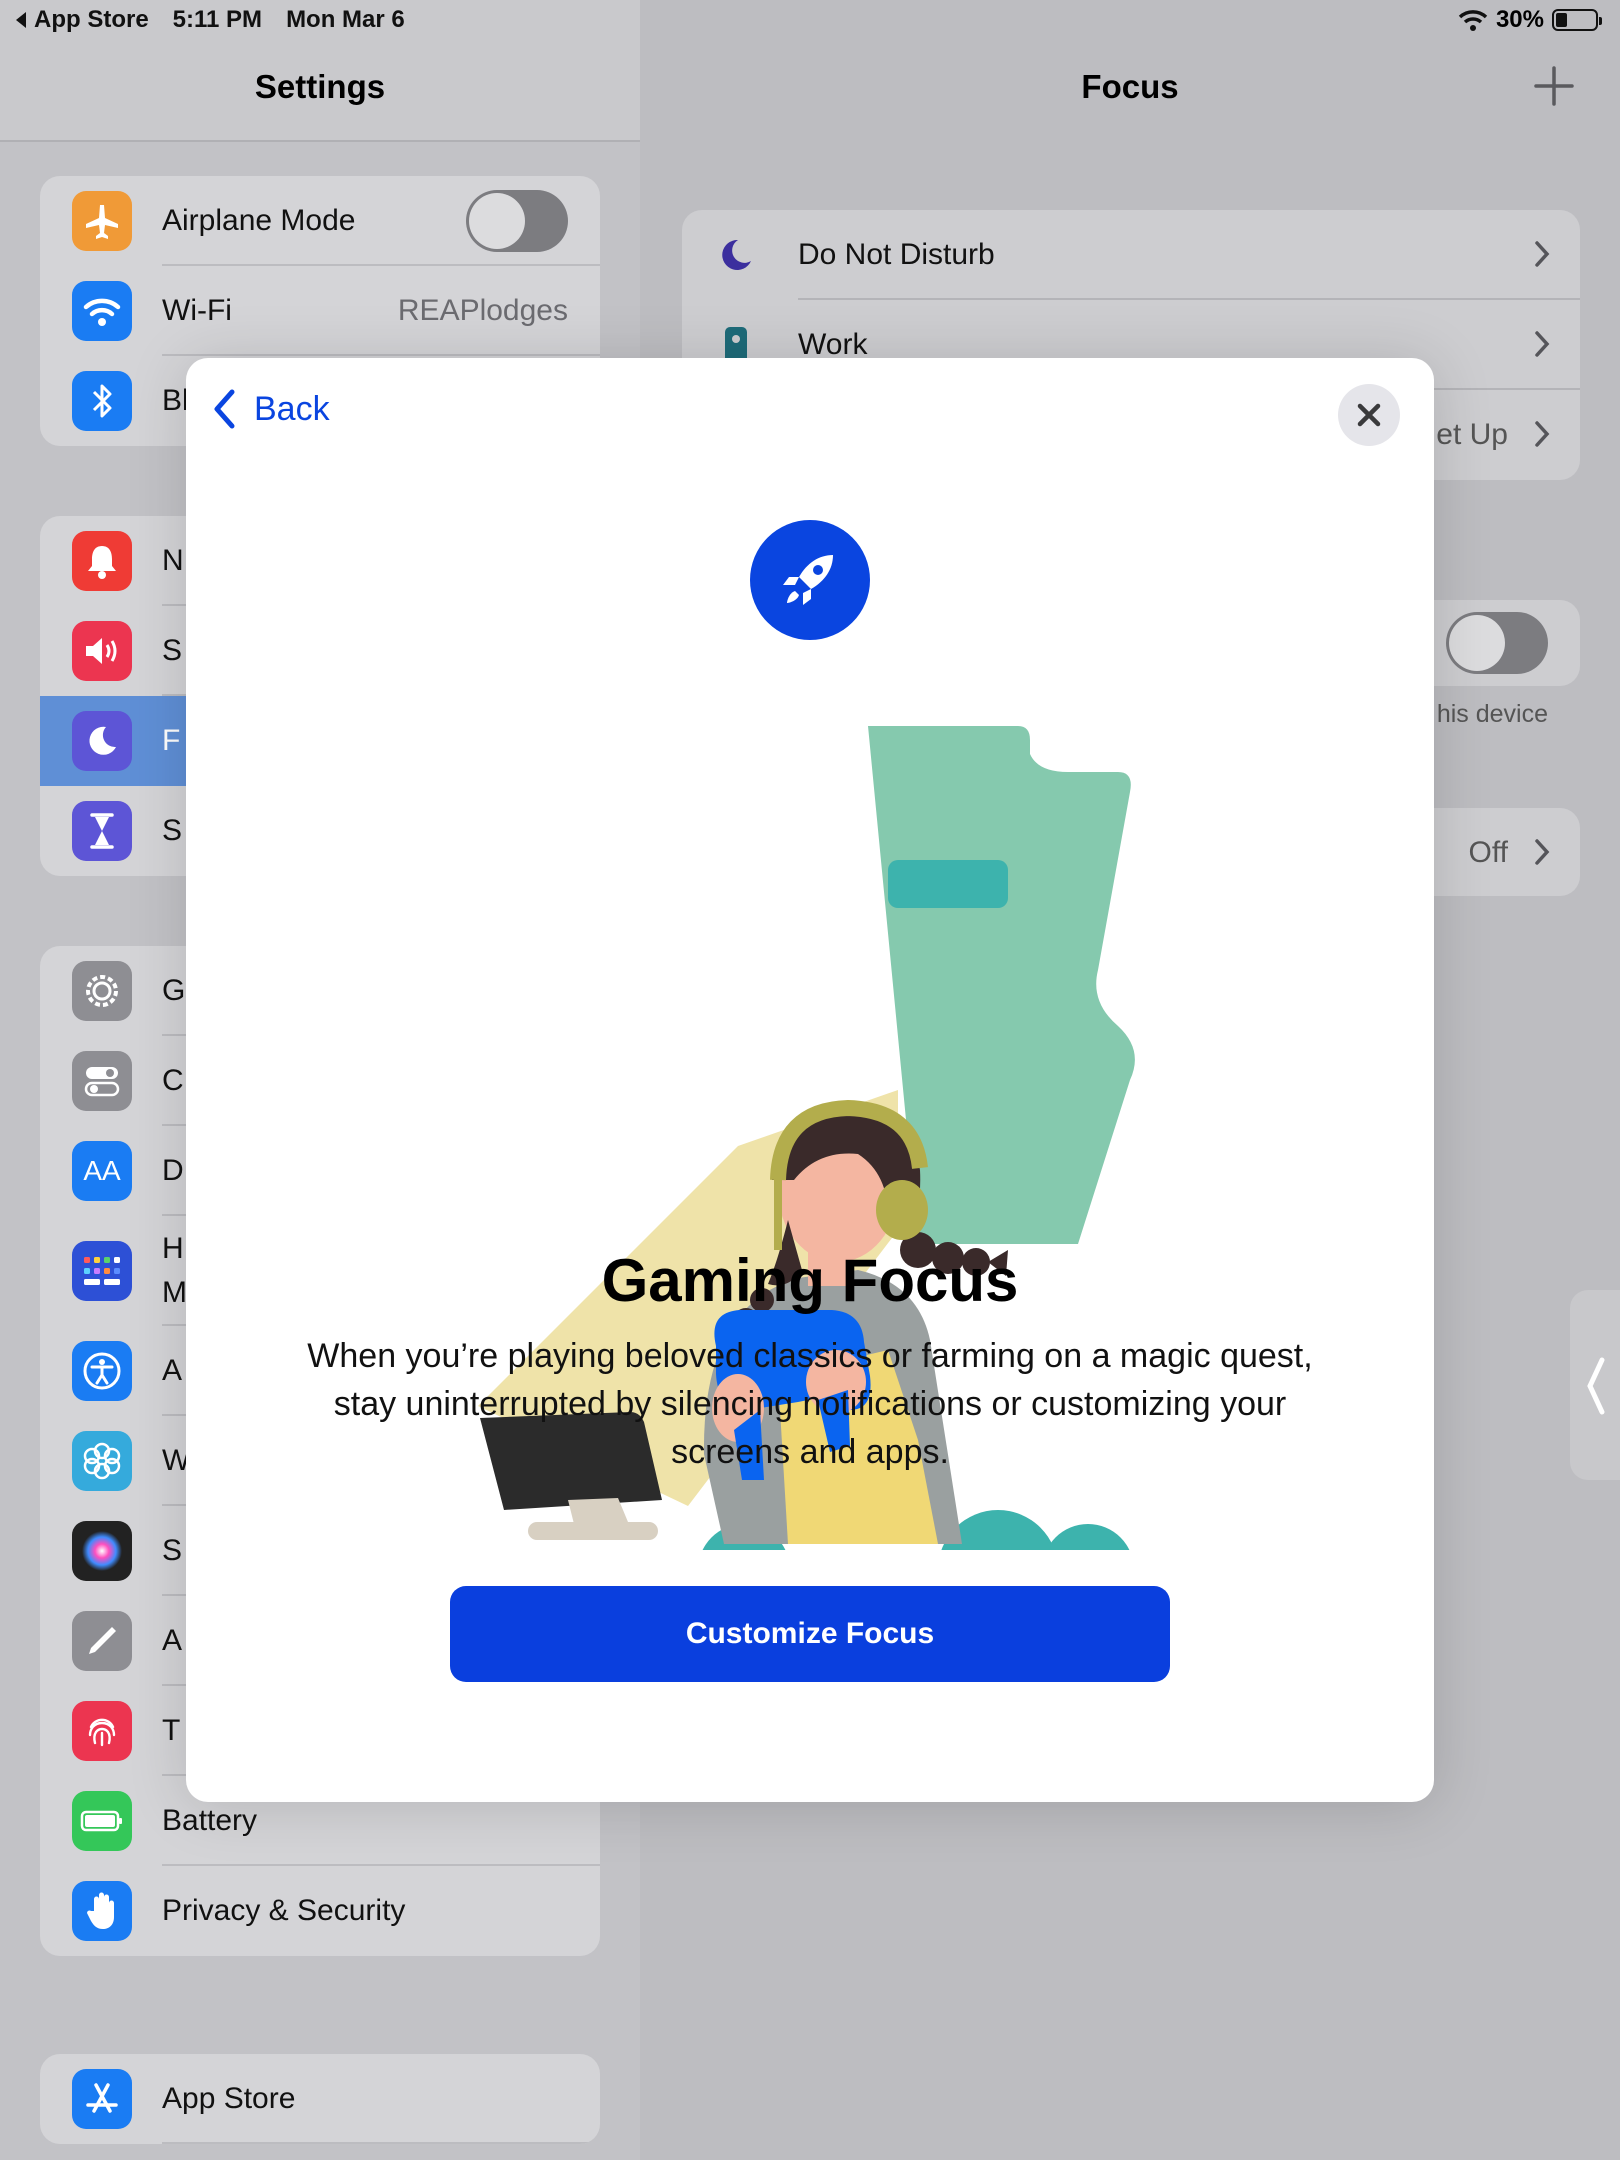  What do you see at coordinates (173, 1248) in the screenshot?
I see `settings-row-label: H` at bounding box center [173, 1248].